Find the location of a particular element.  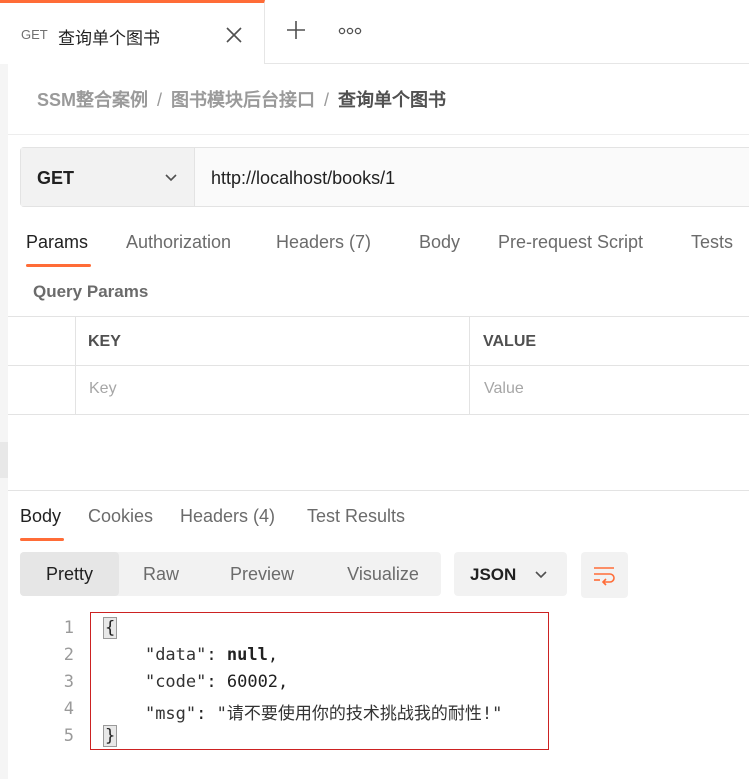

view-mode-group: Pretty Raw Preview Visualize is located at coordinates (230, 574).